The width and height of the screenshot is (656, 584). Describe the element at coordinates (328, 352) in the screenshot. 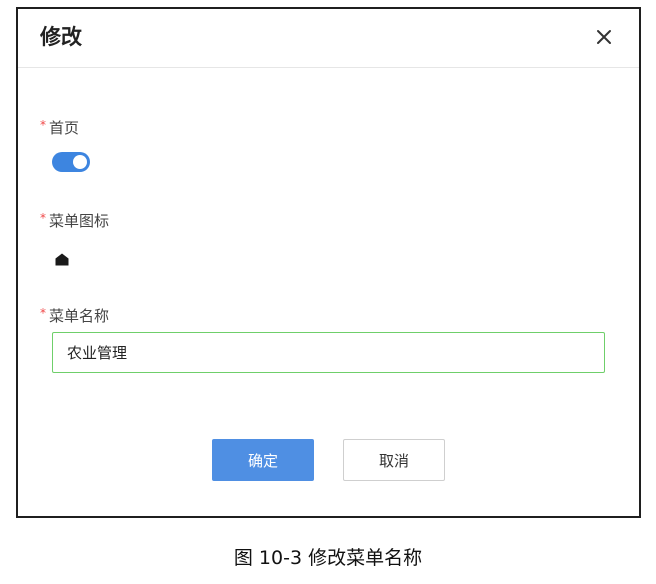

I see `menu-name-input` at that location.